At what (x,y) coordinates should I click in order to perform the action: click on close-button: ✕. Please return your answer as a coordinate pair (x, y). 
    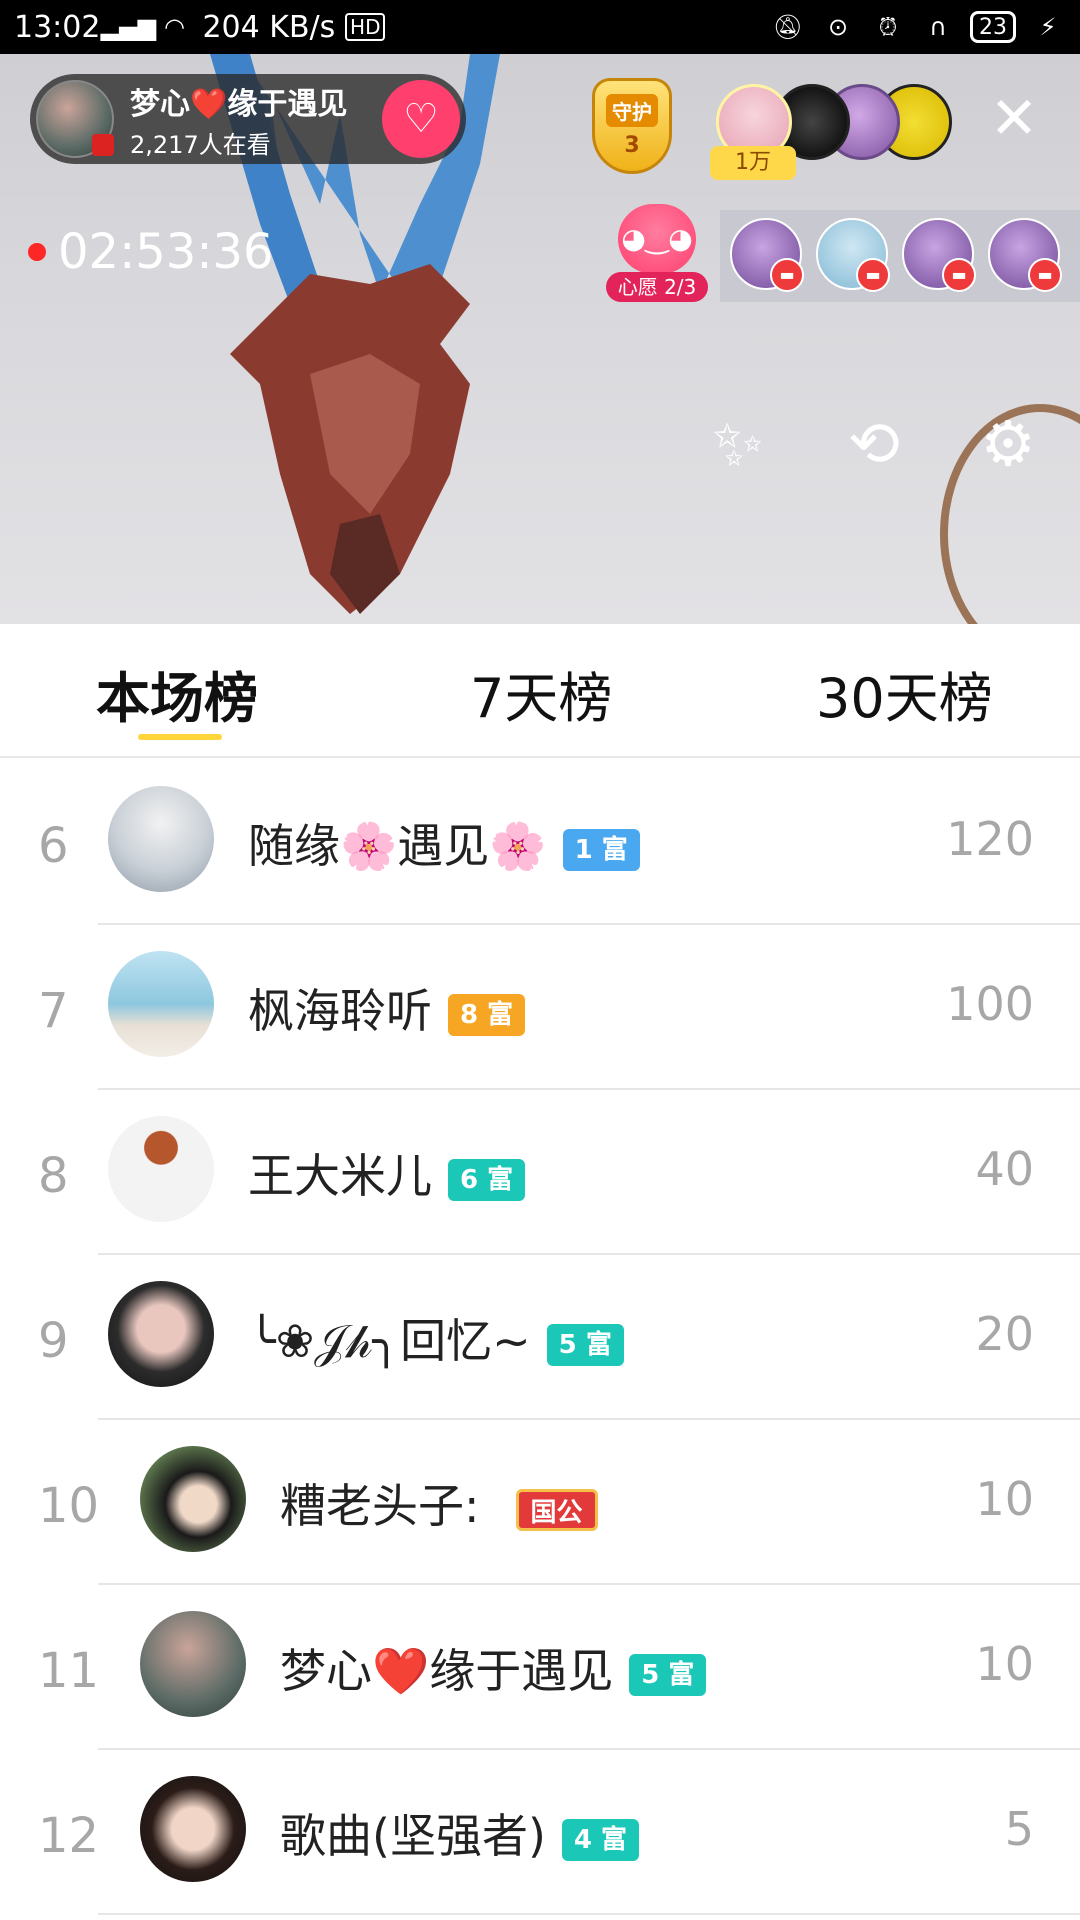
    Looking at the image, I should click on (1014, 118).